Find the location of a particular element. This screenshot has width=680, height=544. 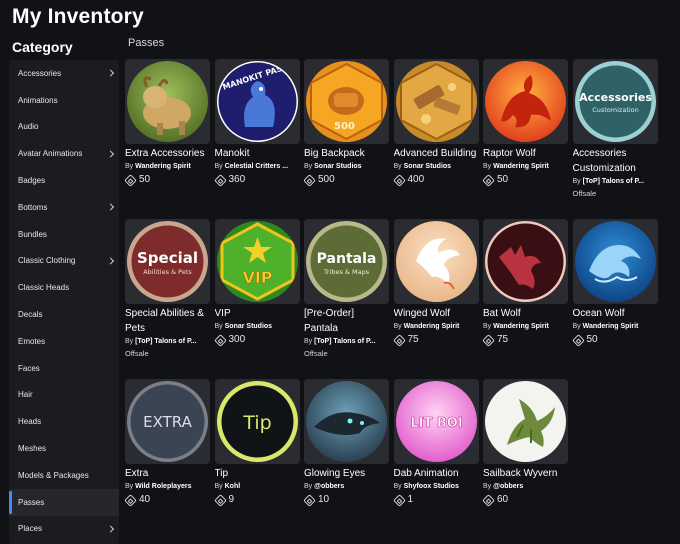

creator-link: Kohl is located at coordinates (233, 486).